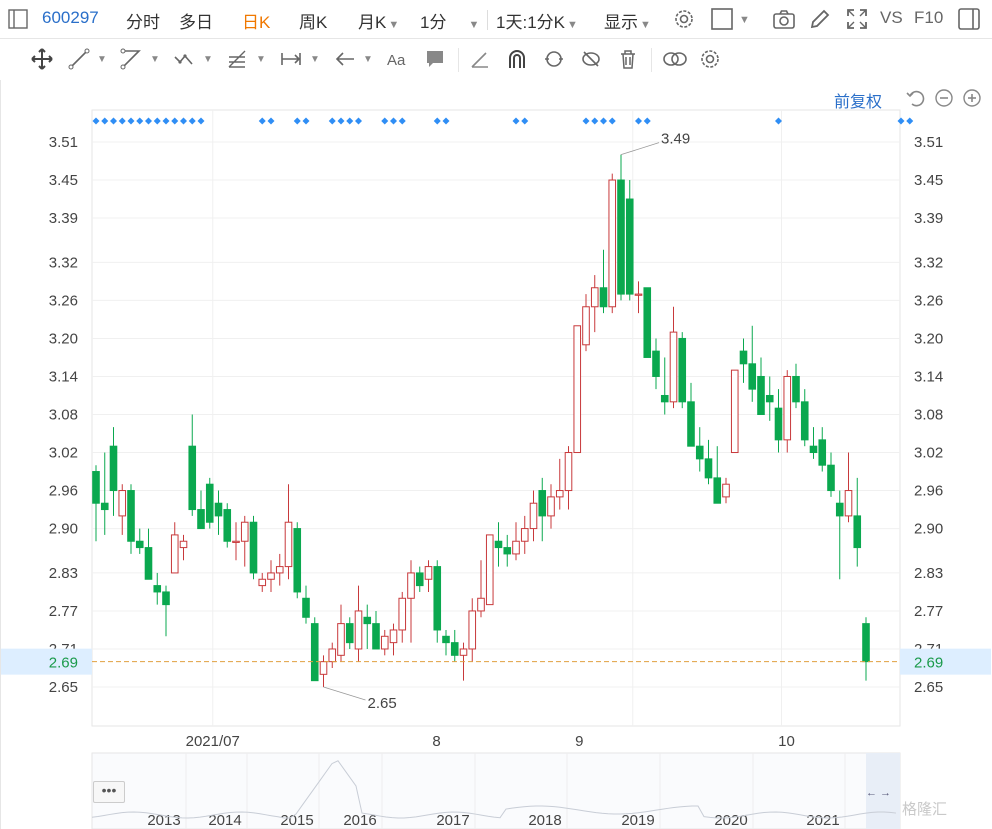  I want to click on y-tick-label-left: 3.51, so click(63, 142).